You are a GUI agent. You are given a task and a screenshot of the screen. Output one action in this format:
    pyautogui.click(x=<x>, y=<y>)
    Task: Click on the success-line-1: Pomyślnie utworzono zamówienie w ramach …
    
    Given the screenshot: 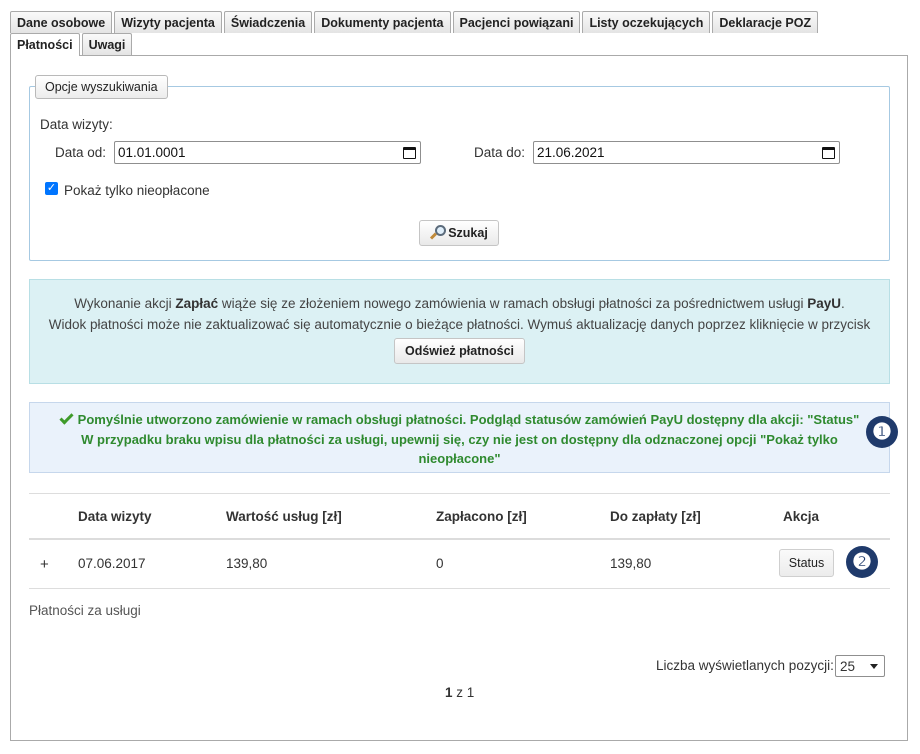 What is the action you would take?
    pyautogui.click(x=459, y=418)
    